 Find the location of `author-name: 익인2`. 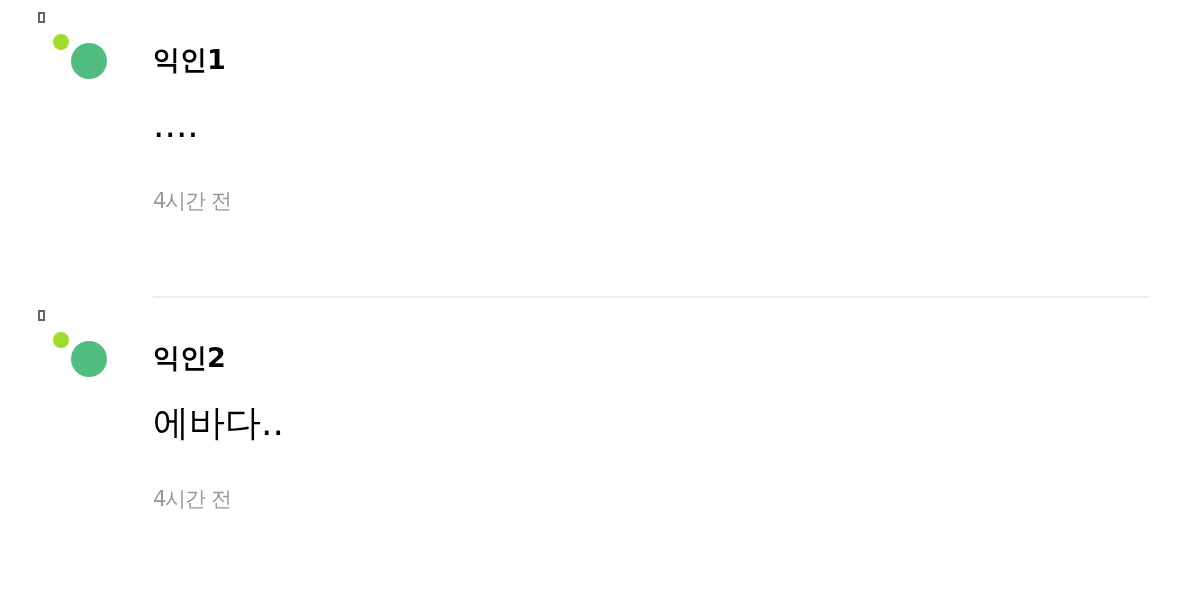

author-name: 익인2 is located at coordinates (190, 358).